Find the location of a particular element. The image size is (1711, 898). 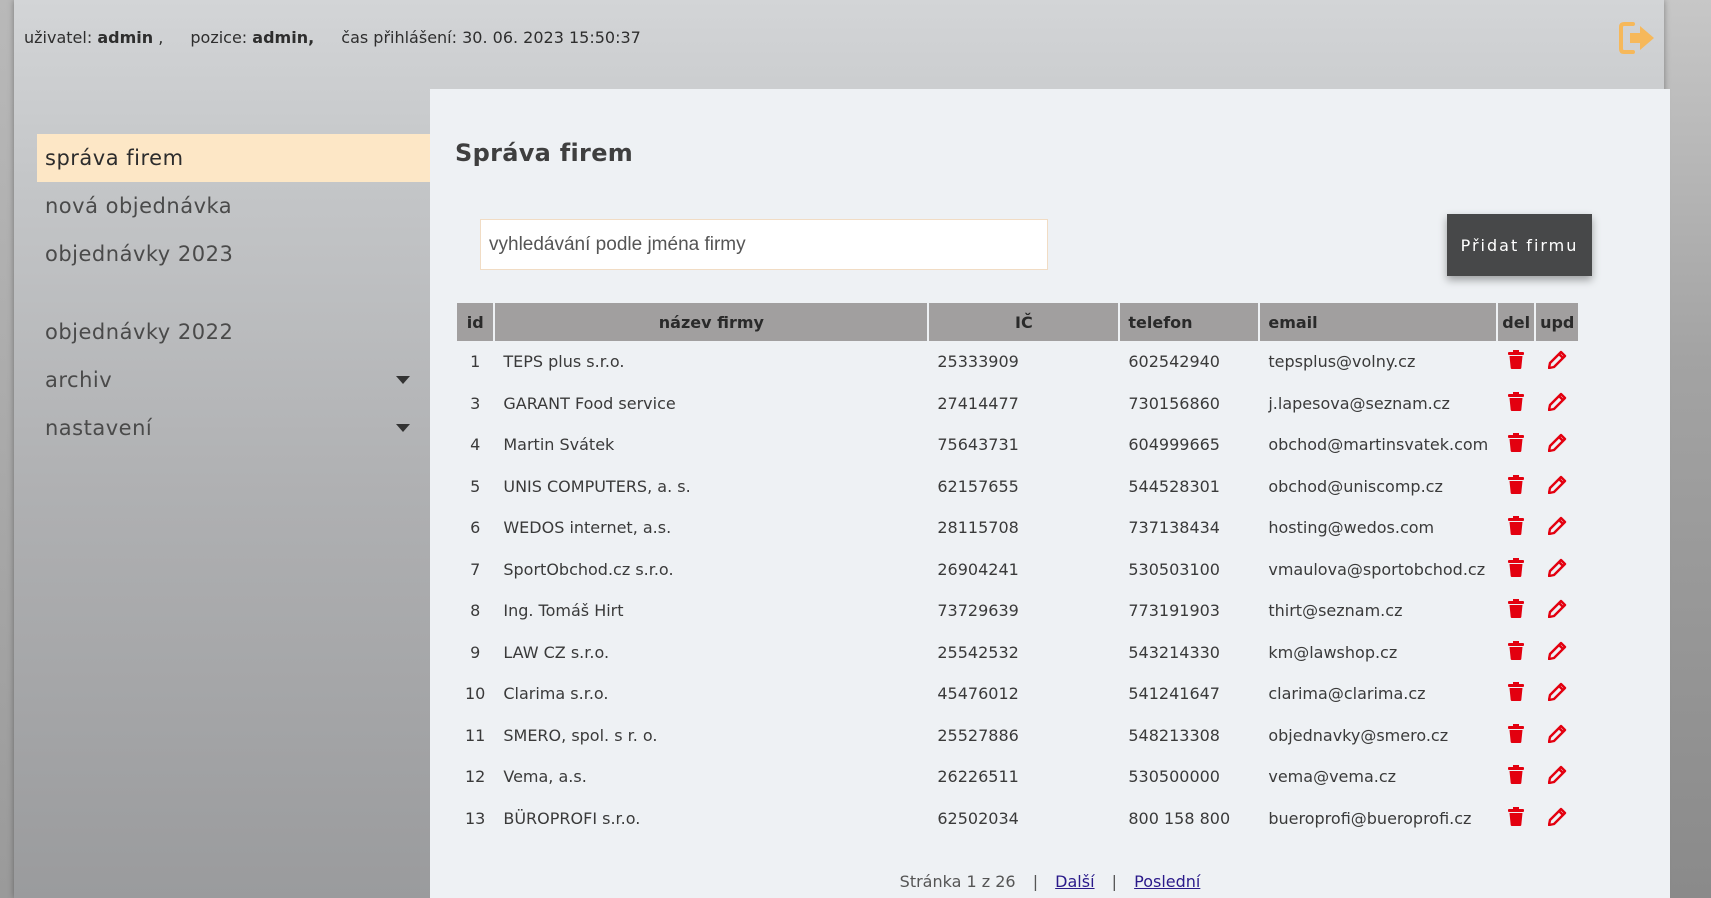

login-time-info: čas přihlášení: 30. 06. 2023 15:50:37 is located at coordinates (491, 37).